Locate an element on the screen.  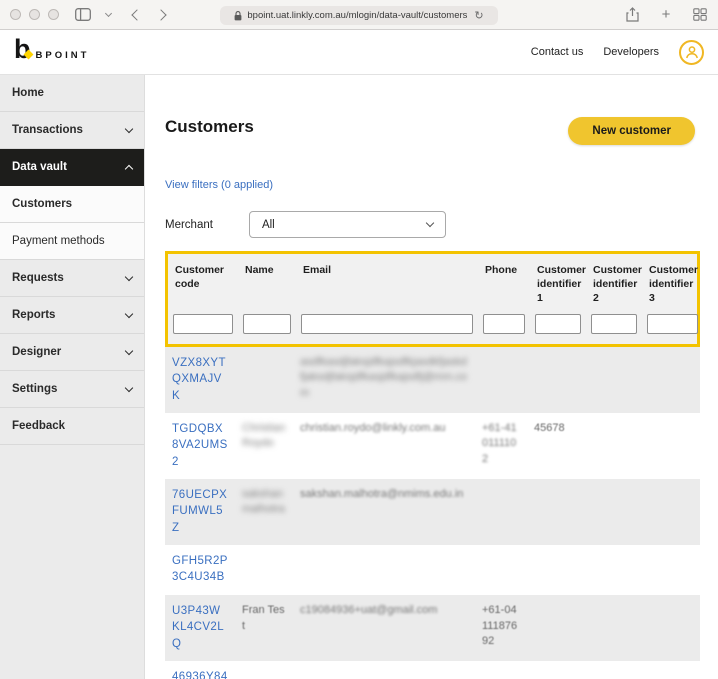
cell-email: sakshan.malhotra@nmims.edu.in is located at coordinates (382, 493).